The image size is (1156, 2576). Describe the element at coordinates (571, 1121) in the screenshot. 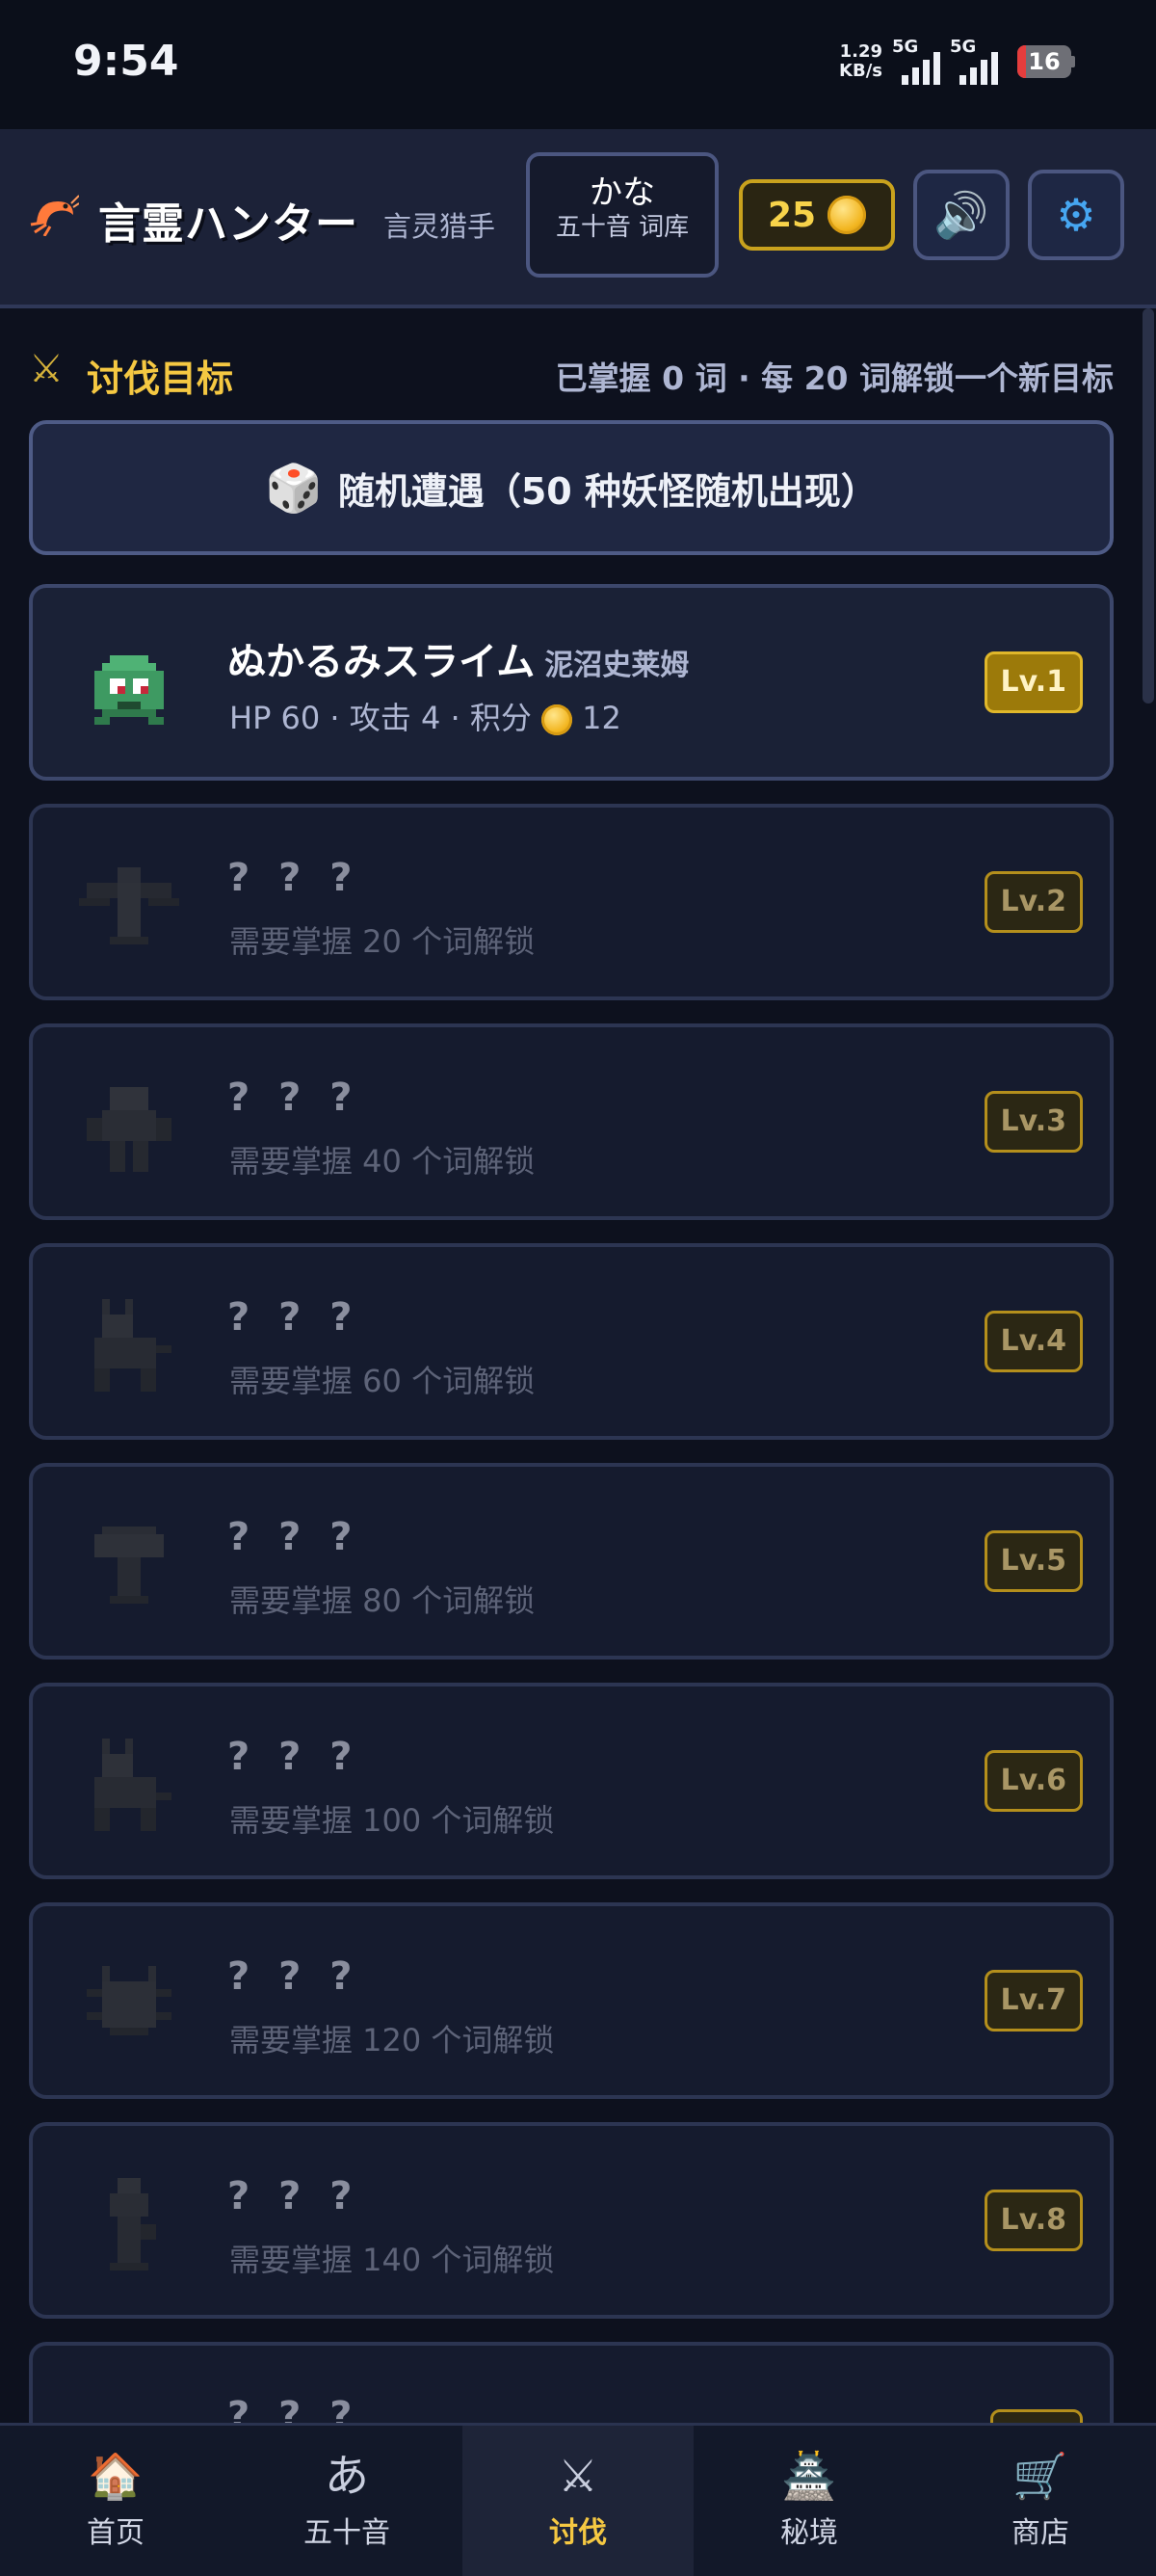

I see `monster-card-3: ? ? ? 需要掌握 40 个词解锁 Lv.3` at that location.